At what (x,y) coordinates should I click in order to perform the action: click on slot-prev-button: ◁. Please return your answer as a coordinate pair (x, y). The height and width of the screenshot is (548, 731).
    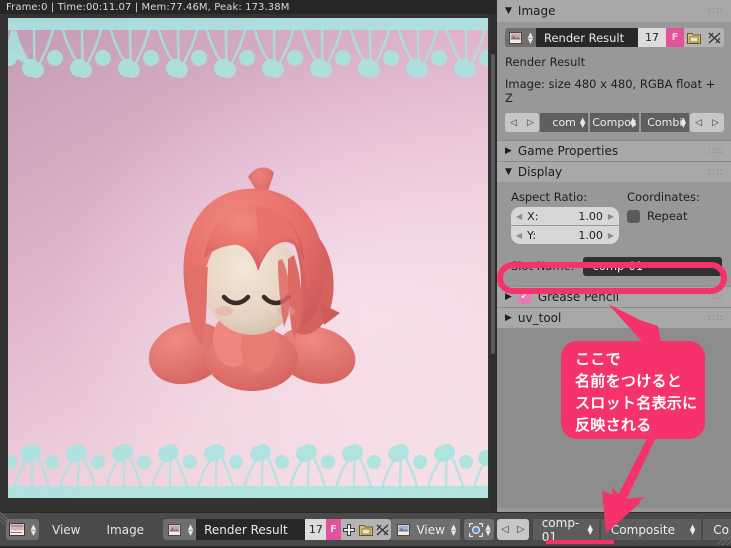
    Looking at the image, I should click on (513, 122).